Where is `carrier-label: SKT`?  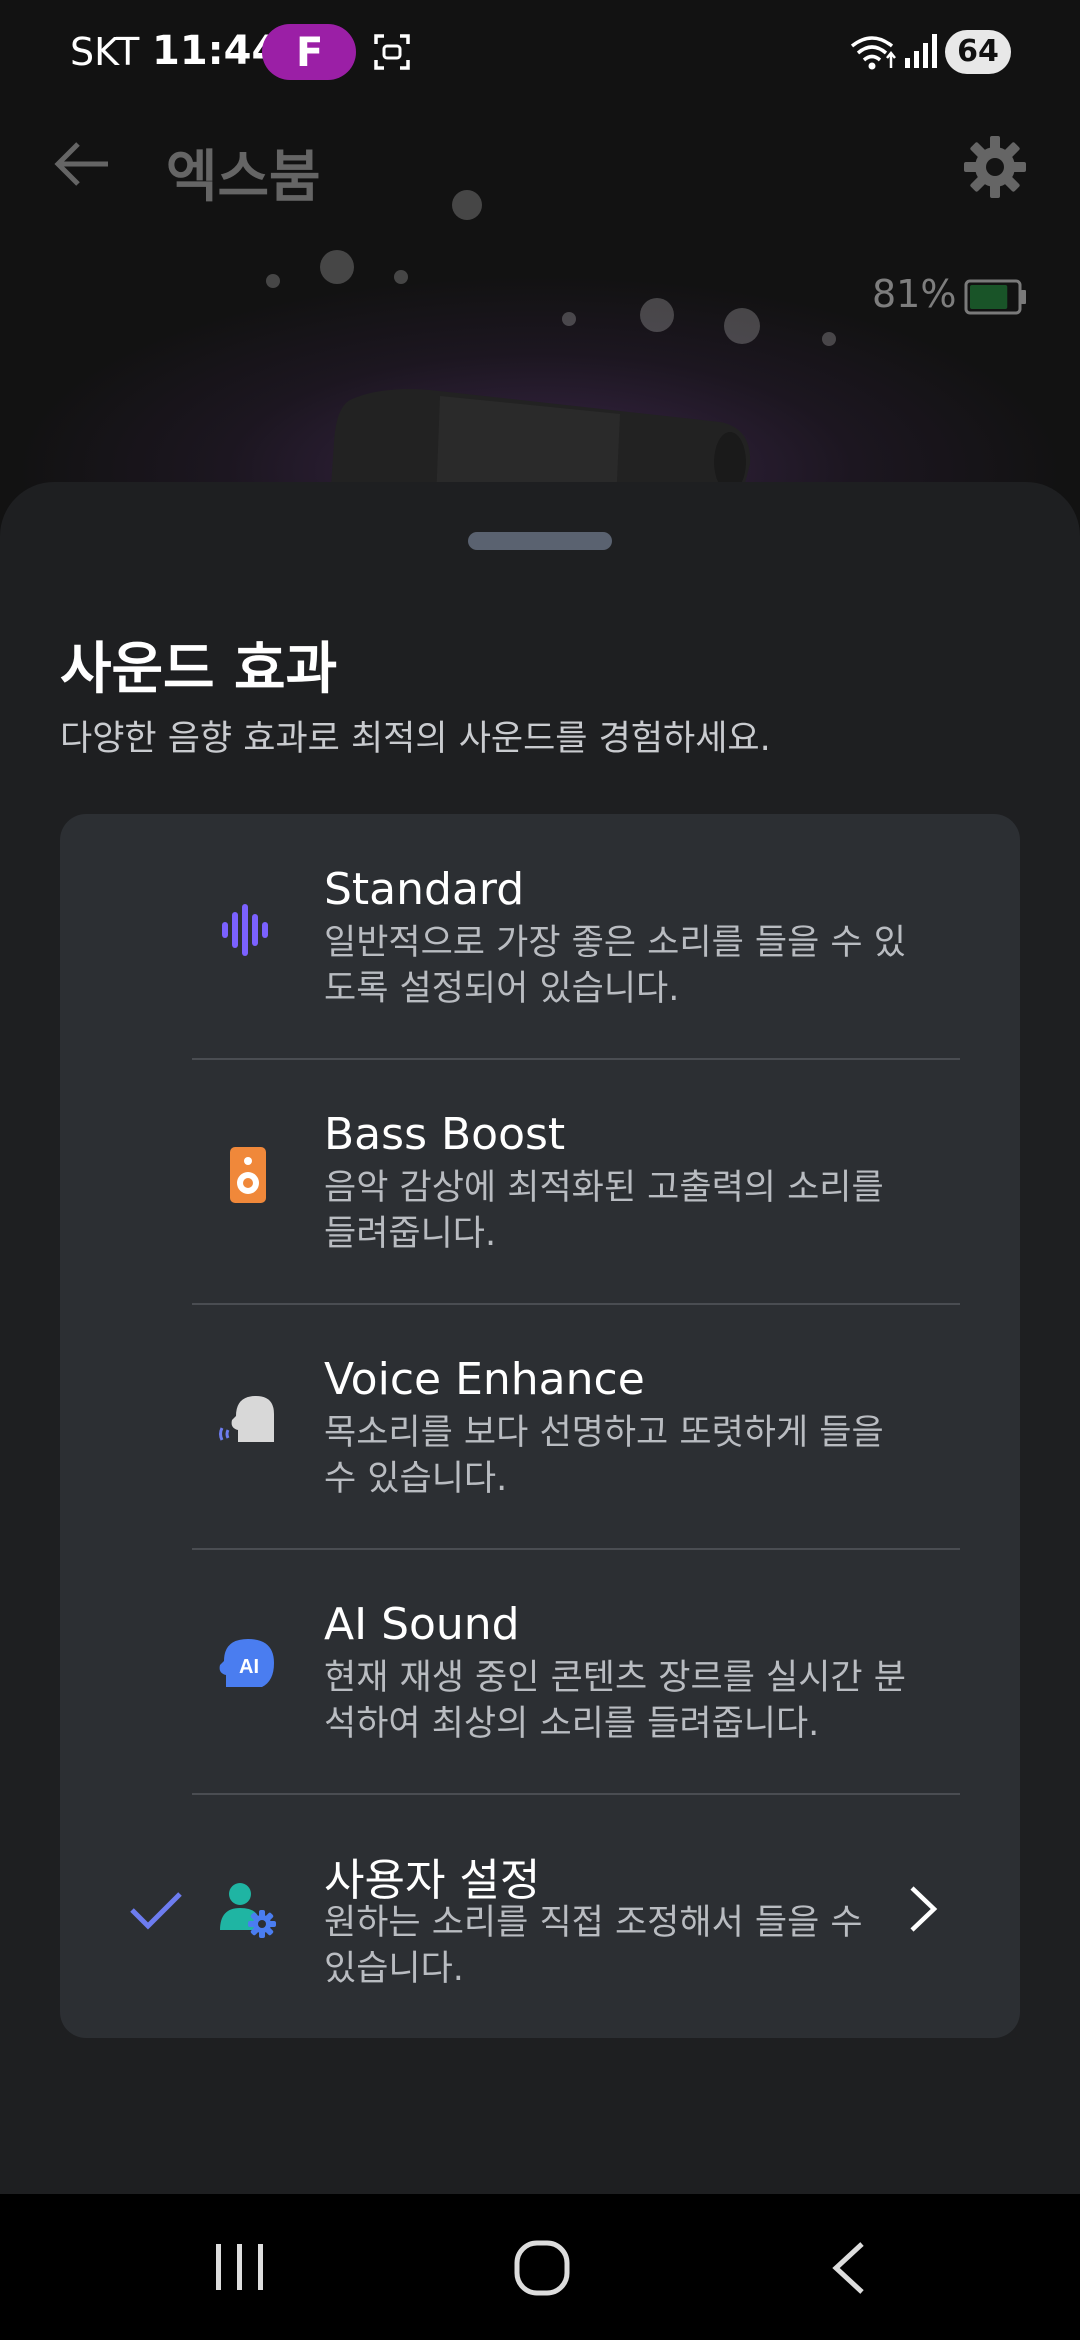 carrier-label: SKT is located at coordinates (105, 52).